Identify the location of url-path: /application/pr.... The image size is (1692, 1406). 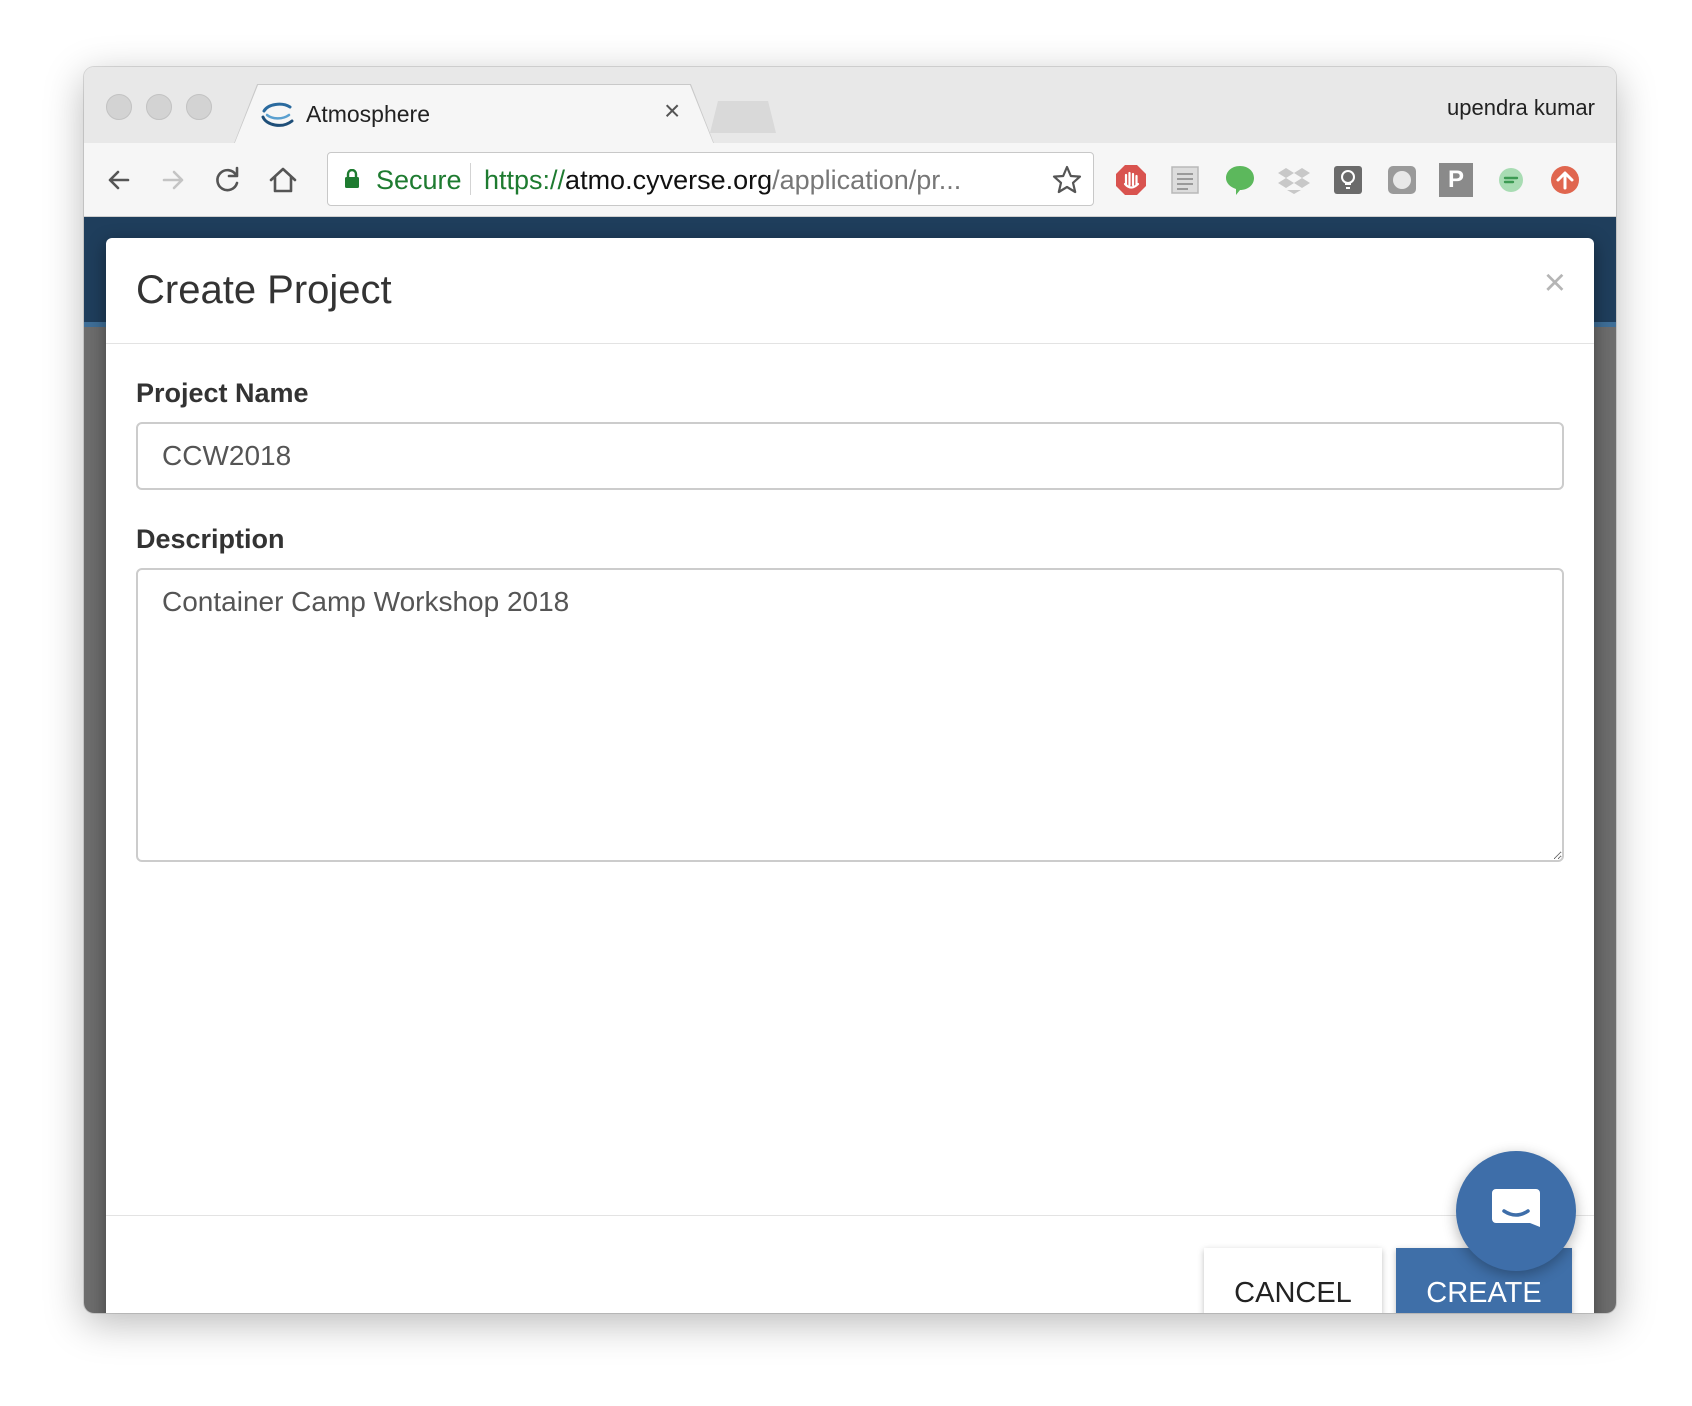
(867, 180).